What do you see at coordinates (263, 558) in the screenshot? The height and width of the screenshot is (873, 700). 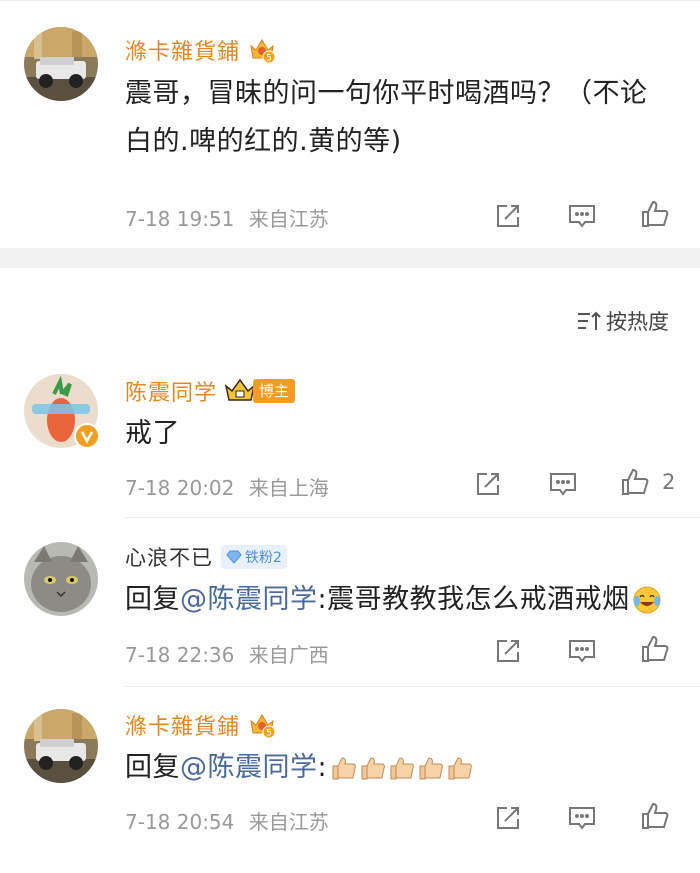 I see `fan-badge-label: 铁粉2` at bounding box center [263, 558].